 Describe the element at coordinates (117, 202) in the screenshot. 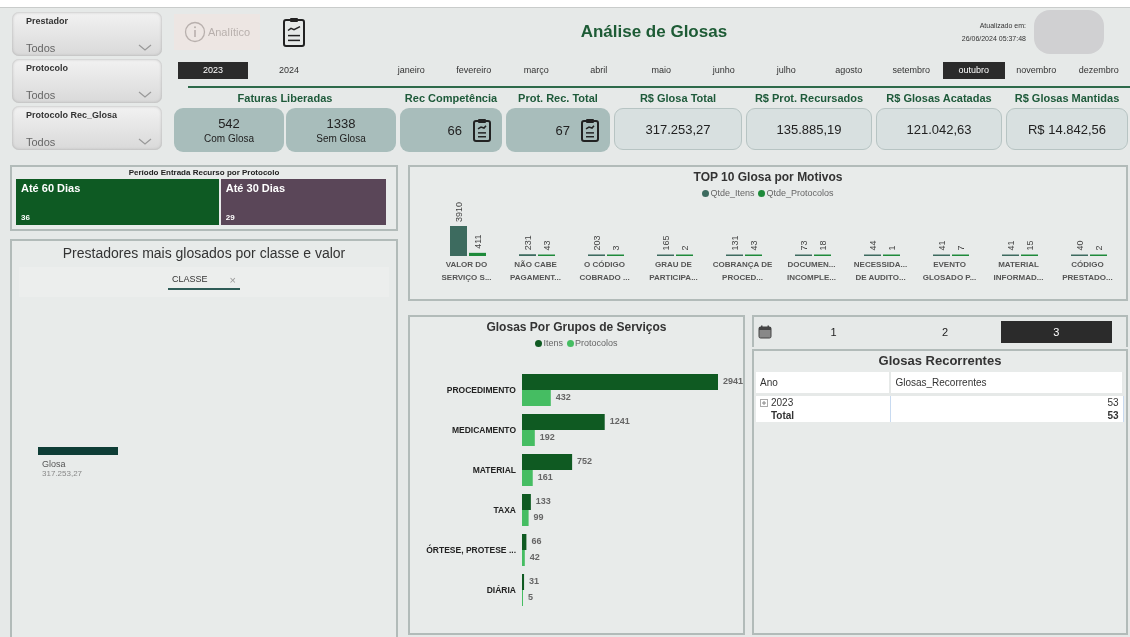

I see `treemap-tile: Até 60 Dias 36` at that location.